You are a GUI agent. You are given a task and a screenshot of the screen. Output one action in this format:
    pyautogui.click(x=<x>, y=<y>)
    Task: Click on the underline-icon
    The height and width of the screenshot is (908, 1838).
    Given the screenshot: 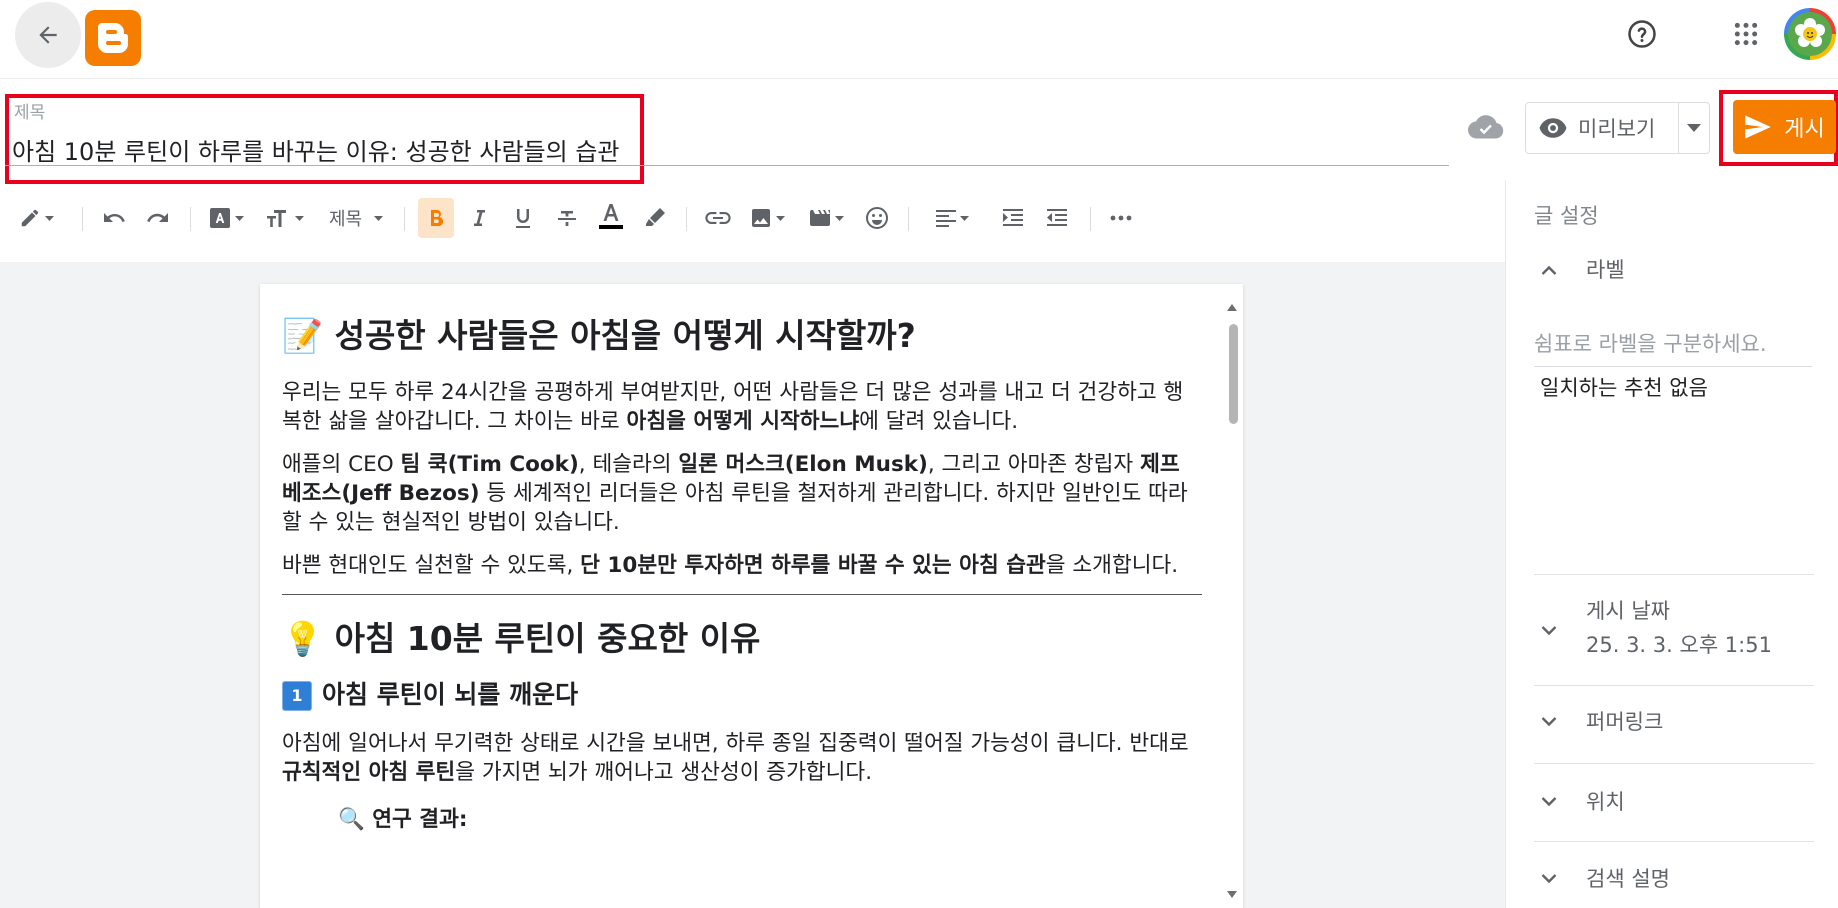 What is the action you would take?
    pyautogui.click(x=523, y=218)
    